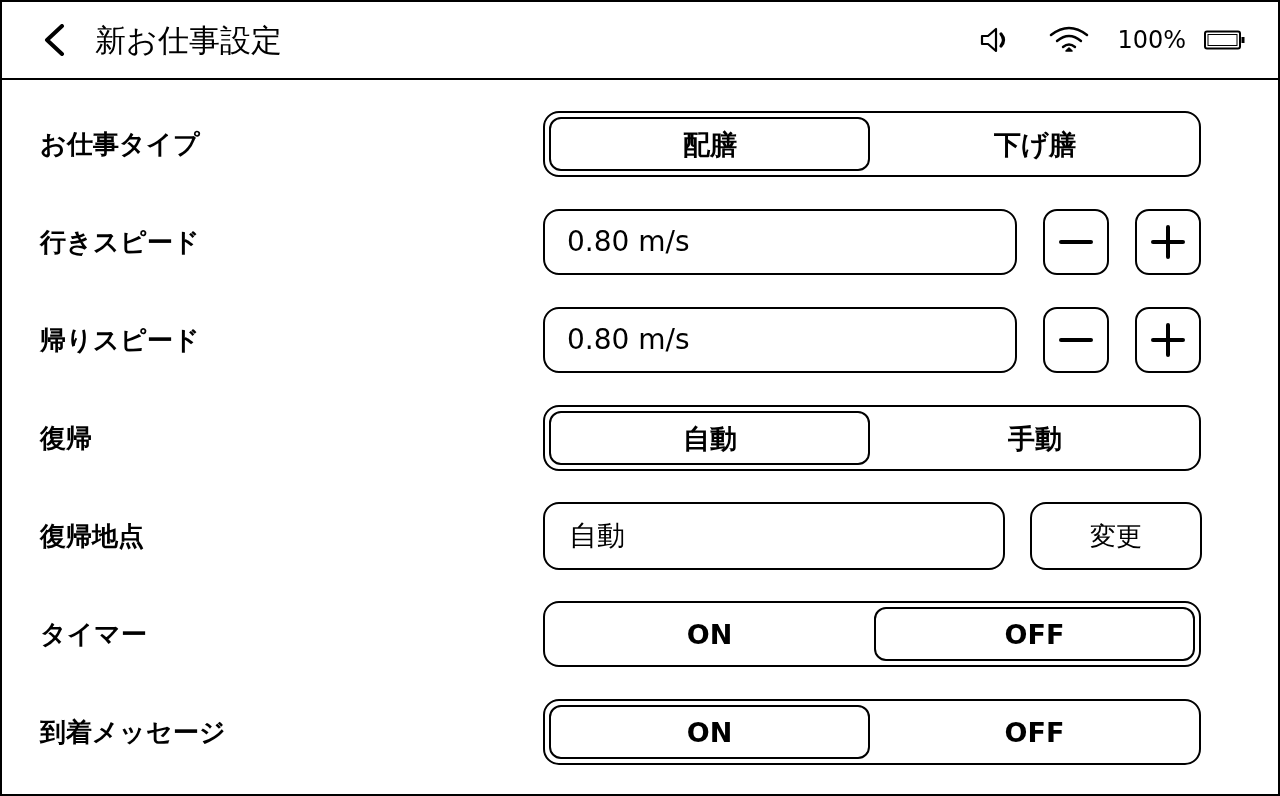  I want to click on battery-percentage: 100%, so click(1151, 40).